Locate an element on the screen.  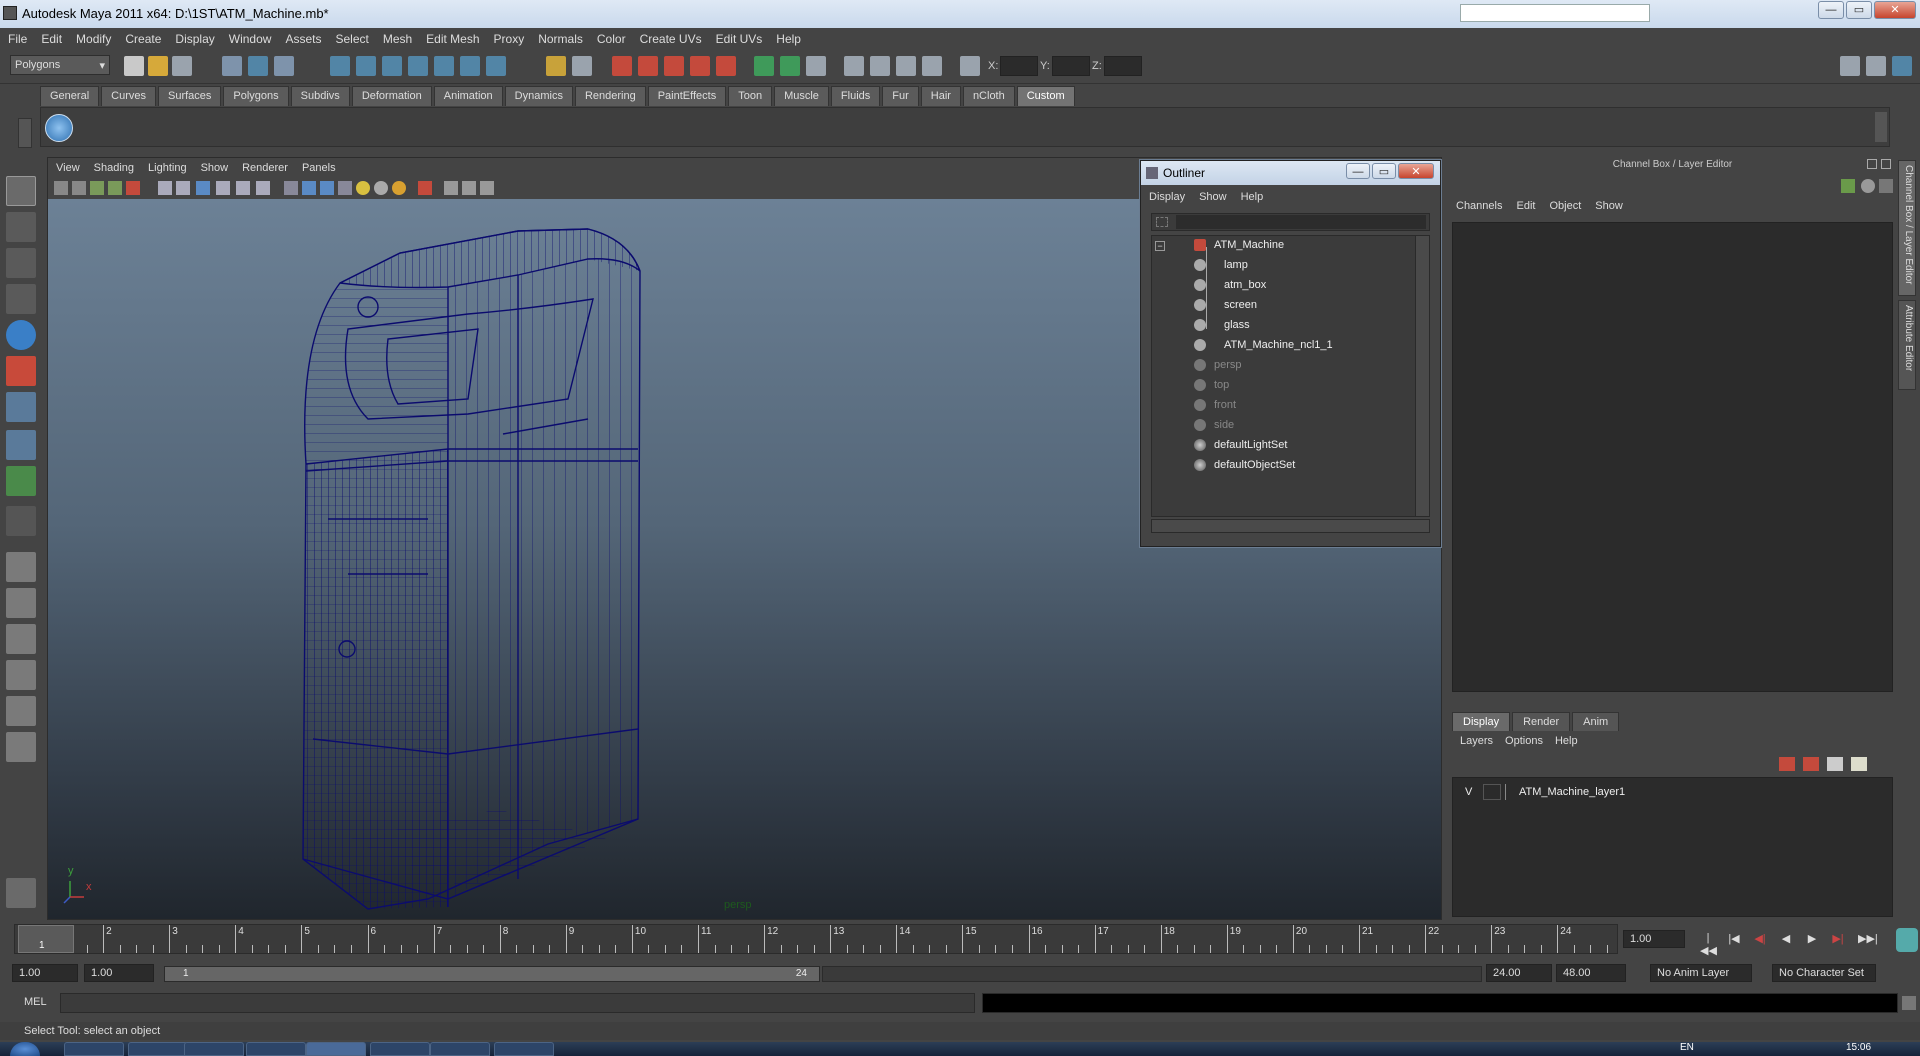
hypershade-layout-icon is located at coordinates (21, 711).